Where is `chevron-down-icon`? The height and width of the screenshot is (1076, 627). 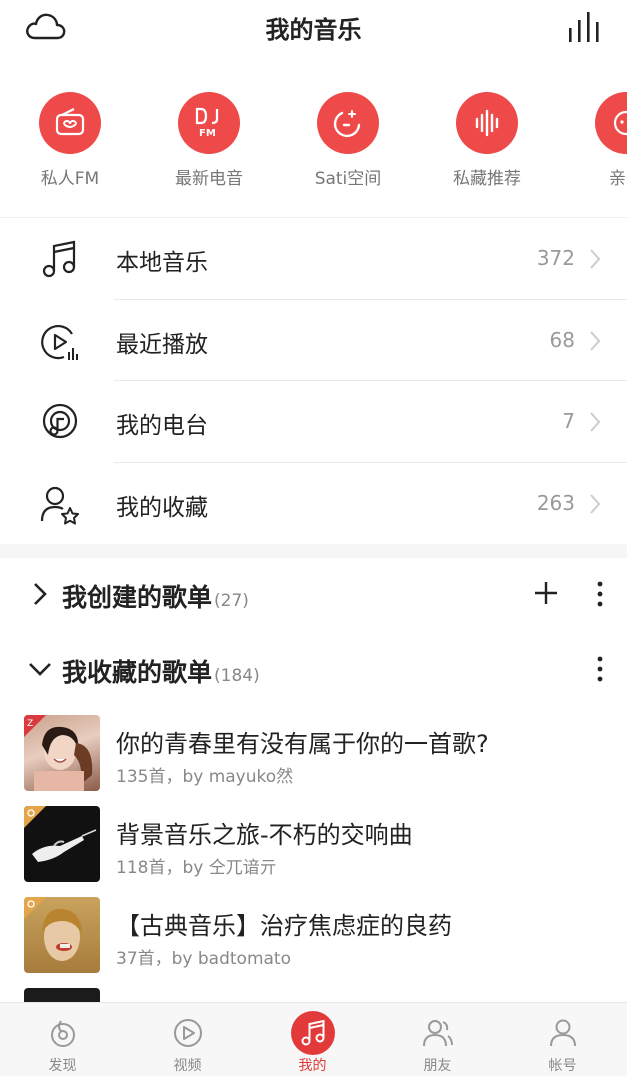
chevron-down-icon is located at coordinates (40, 669).